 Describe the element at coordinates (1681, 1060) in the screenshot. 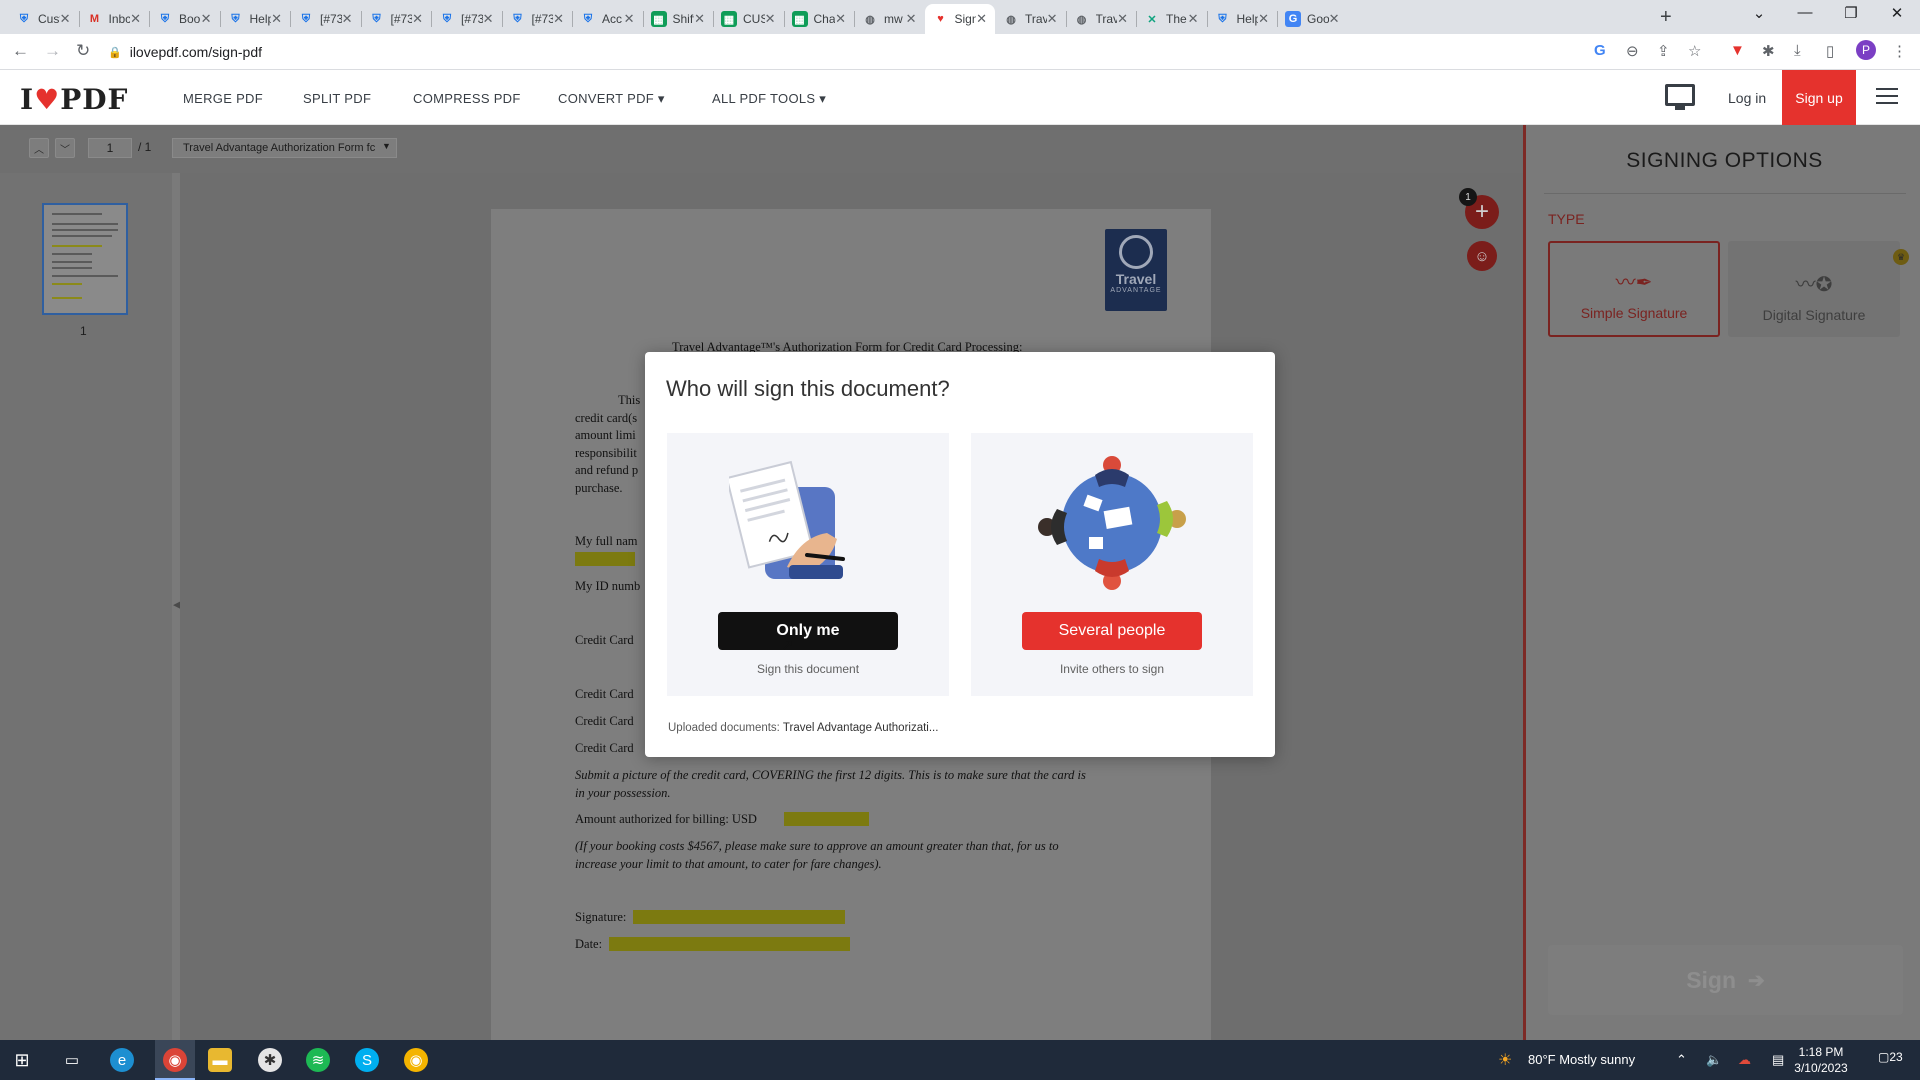

I see `tray-overflow-icon: ⌃` at that location.